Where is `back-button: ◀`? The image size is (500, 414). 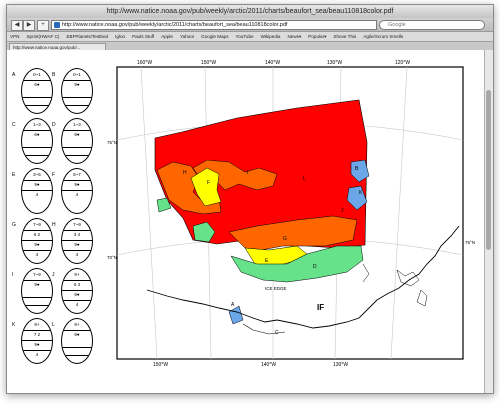 back-button: ◀ is located at coordinates (17, 25).